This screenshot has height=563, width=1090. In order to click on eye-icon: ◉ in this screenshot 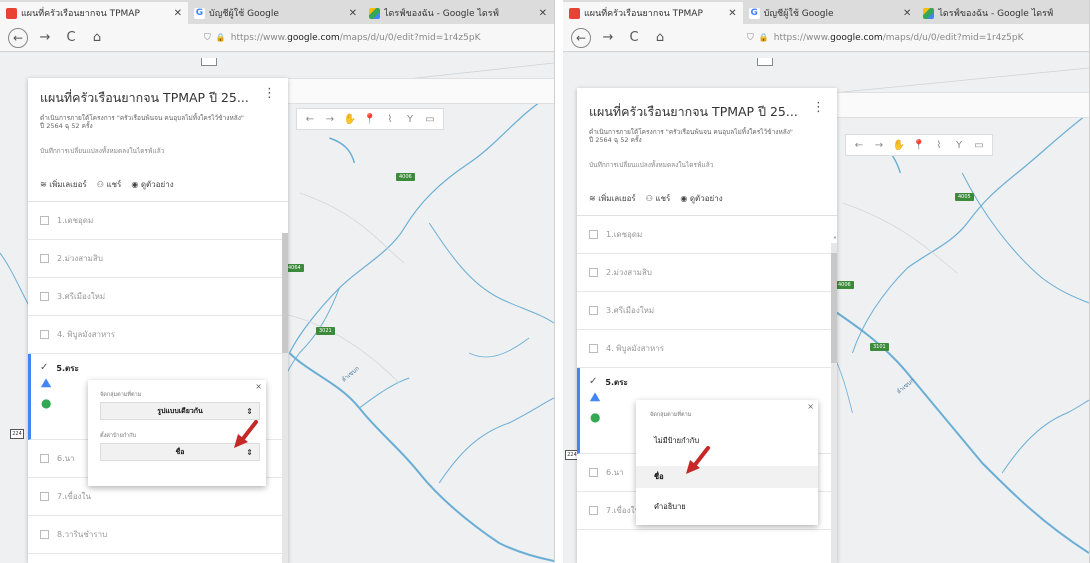, I will do `click(685, 198)`.